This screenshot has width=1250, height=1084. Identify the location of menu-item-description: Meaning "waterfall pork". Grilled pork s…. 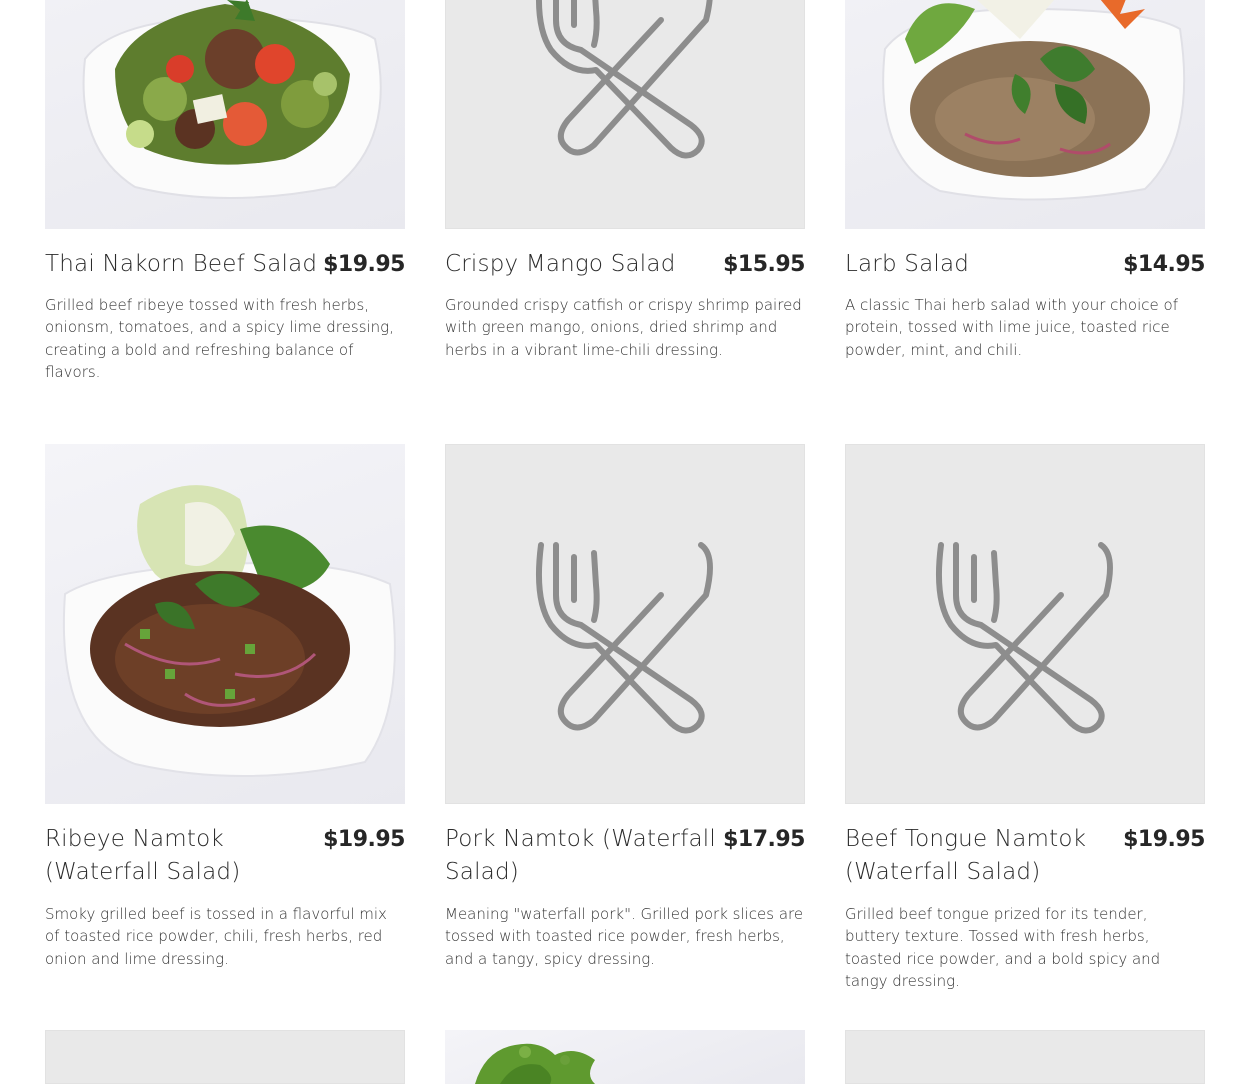
(624, 936).